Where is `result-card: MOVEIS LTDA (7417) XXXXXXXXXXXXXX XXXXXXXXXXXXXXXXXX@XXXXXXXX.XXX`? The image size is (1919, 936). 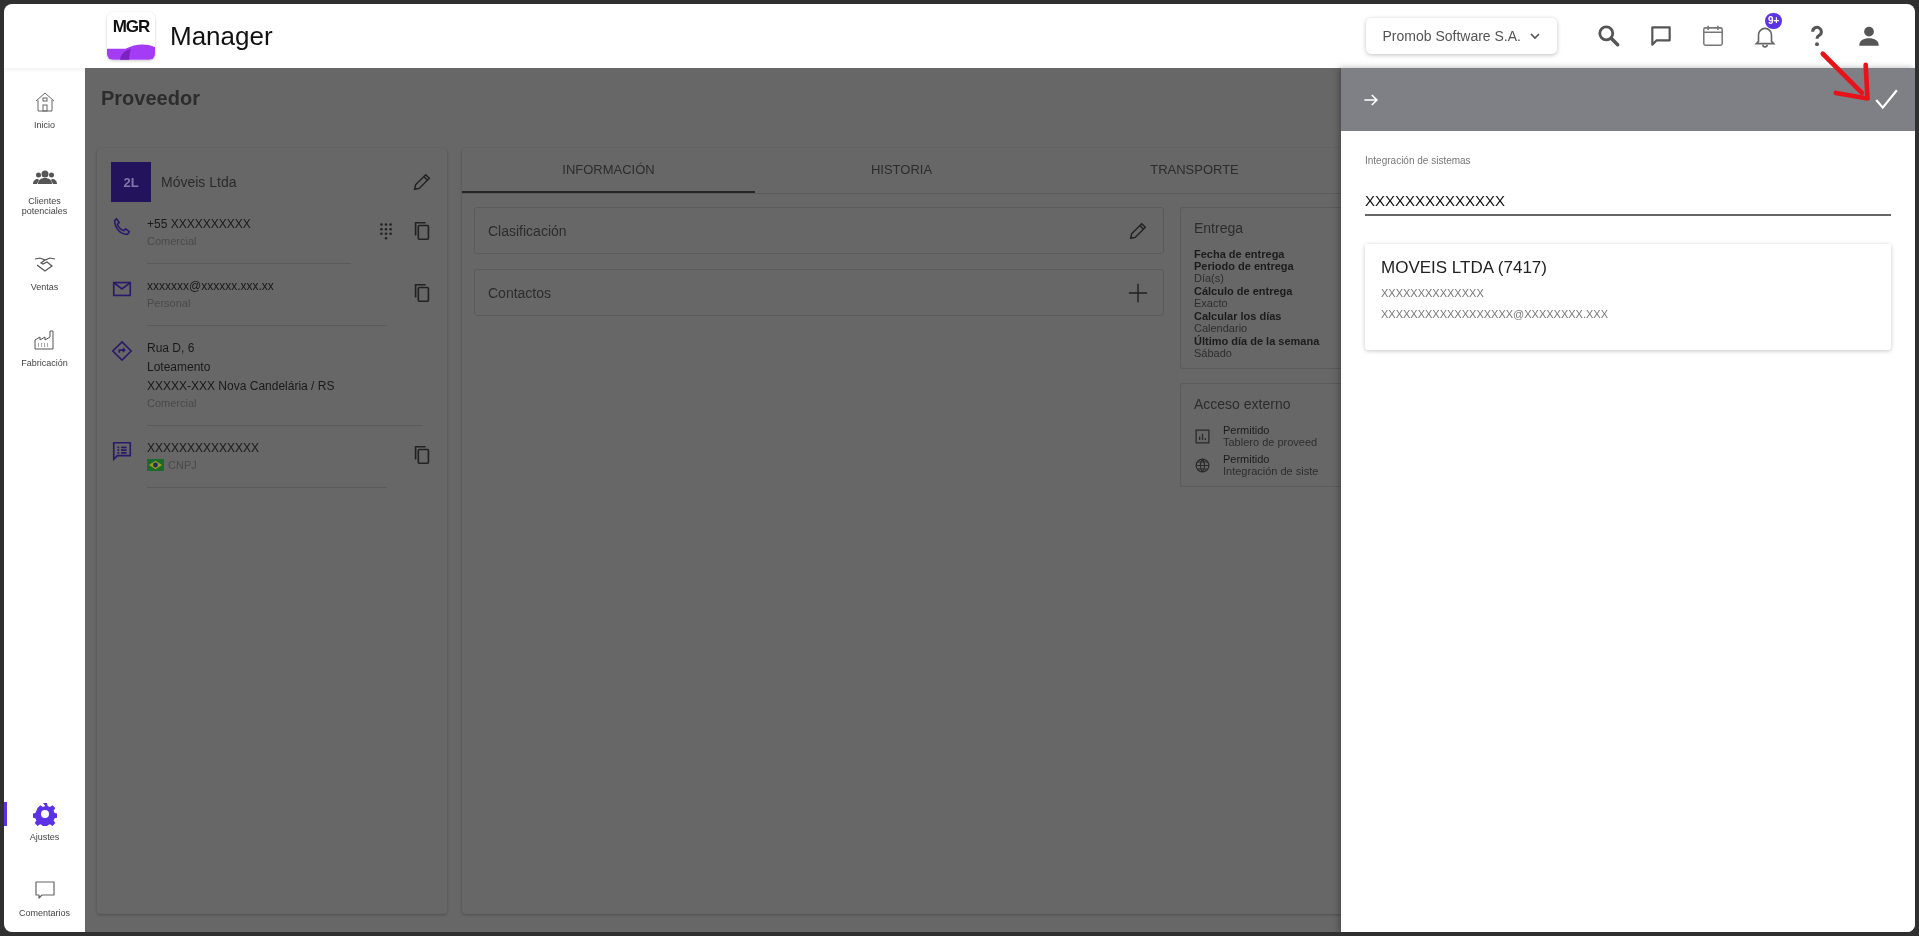
result-card: MOVEIS LTDA (7417) XXXXXXXXXXXXXX XXXXXXXXXXXXXXXXXX@XXXXXXXX.XXX is located at coordinates (1628, 297).